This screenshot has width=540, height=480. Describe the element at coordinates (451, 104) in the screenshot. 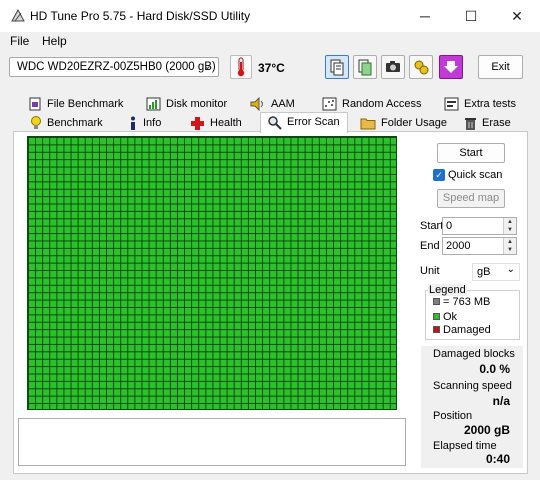

I see `extra-tests-icon` at that location.